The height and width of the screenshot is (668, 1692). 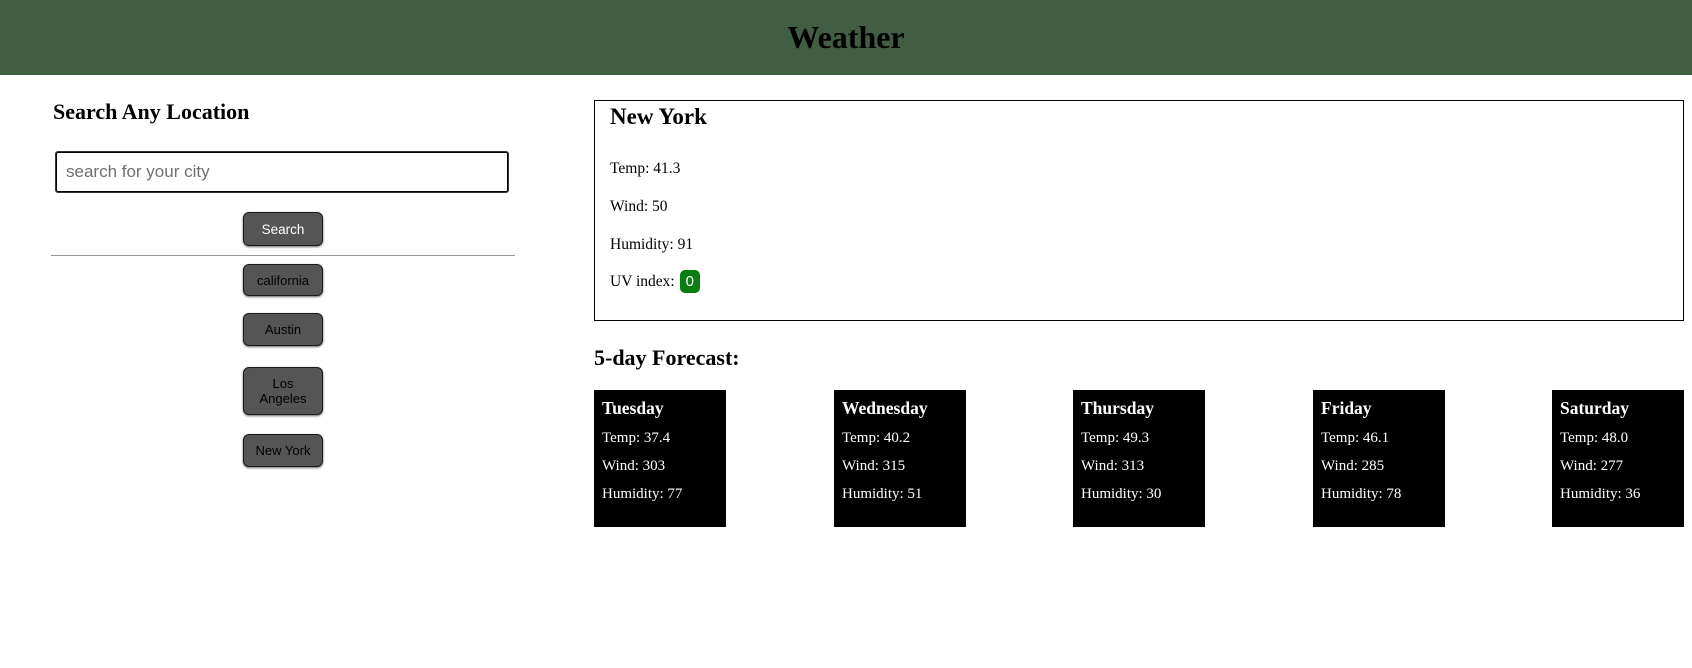 What do you see at coordinates (1121, 494) in the screenshot?
I see `forecast-humidity: Humidity: 30` at bounding box center [1121, 494].